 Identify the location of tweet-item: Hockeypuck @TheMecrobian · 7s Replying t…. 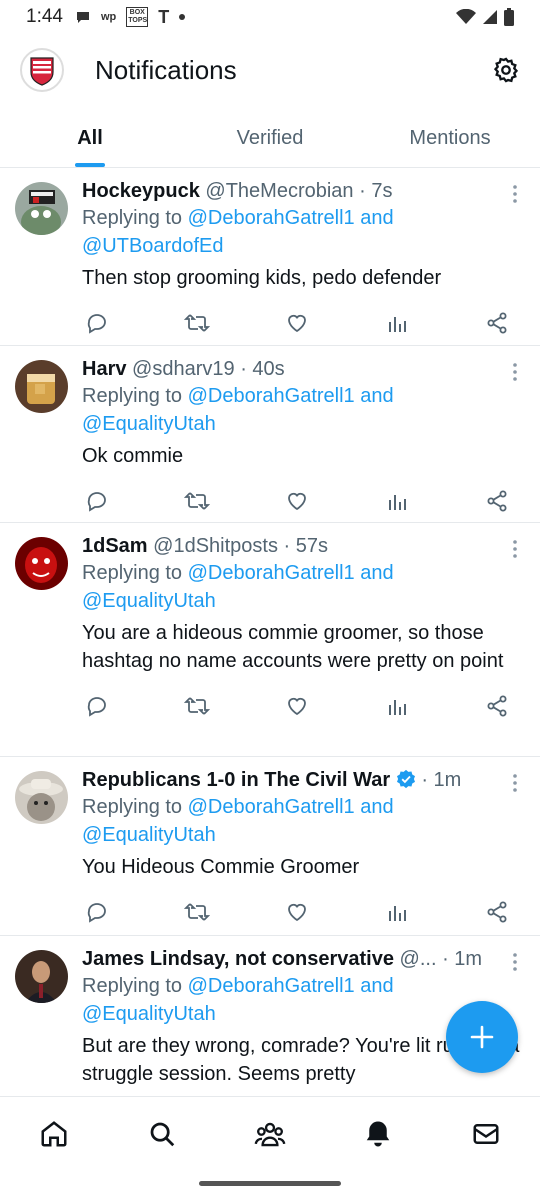
(270, 257).